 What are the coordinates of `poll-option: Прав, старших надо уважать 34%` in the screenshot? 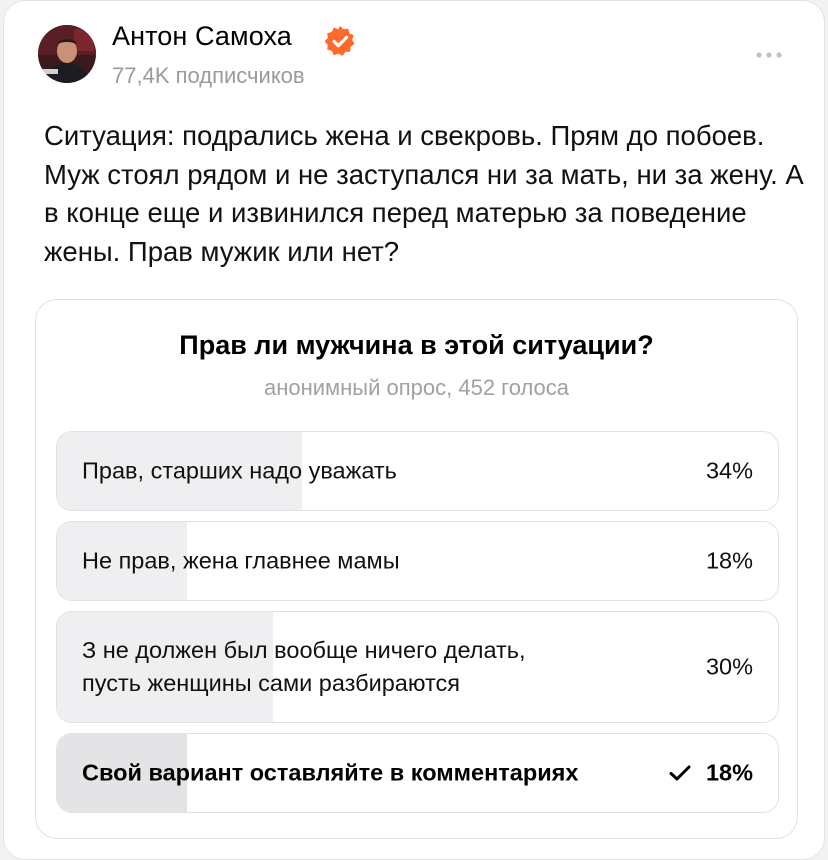 It's located at (417, 471).